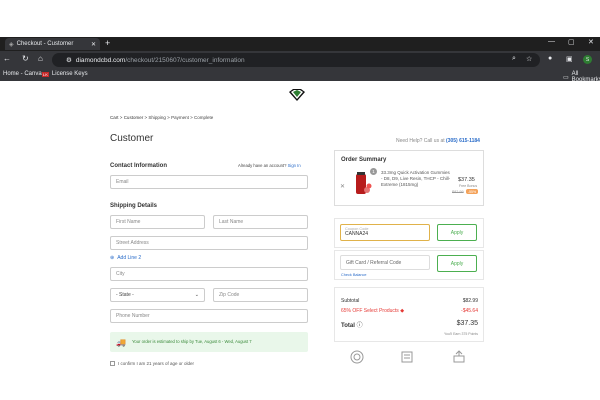 This screenshot has width=600, height=400. I want to click on breadcrumb-complete: Complete, so click(204, 117).